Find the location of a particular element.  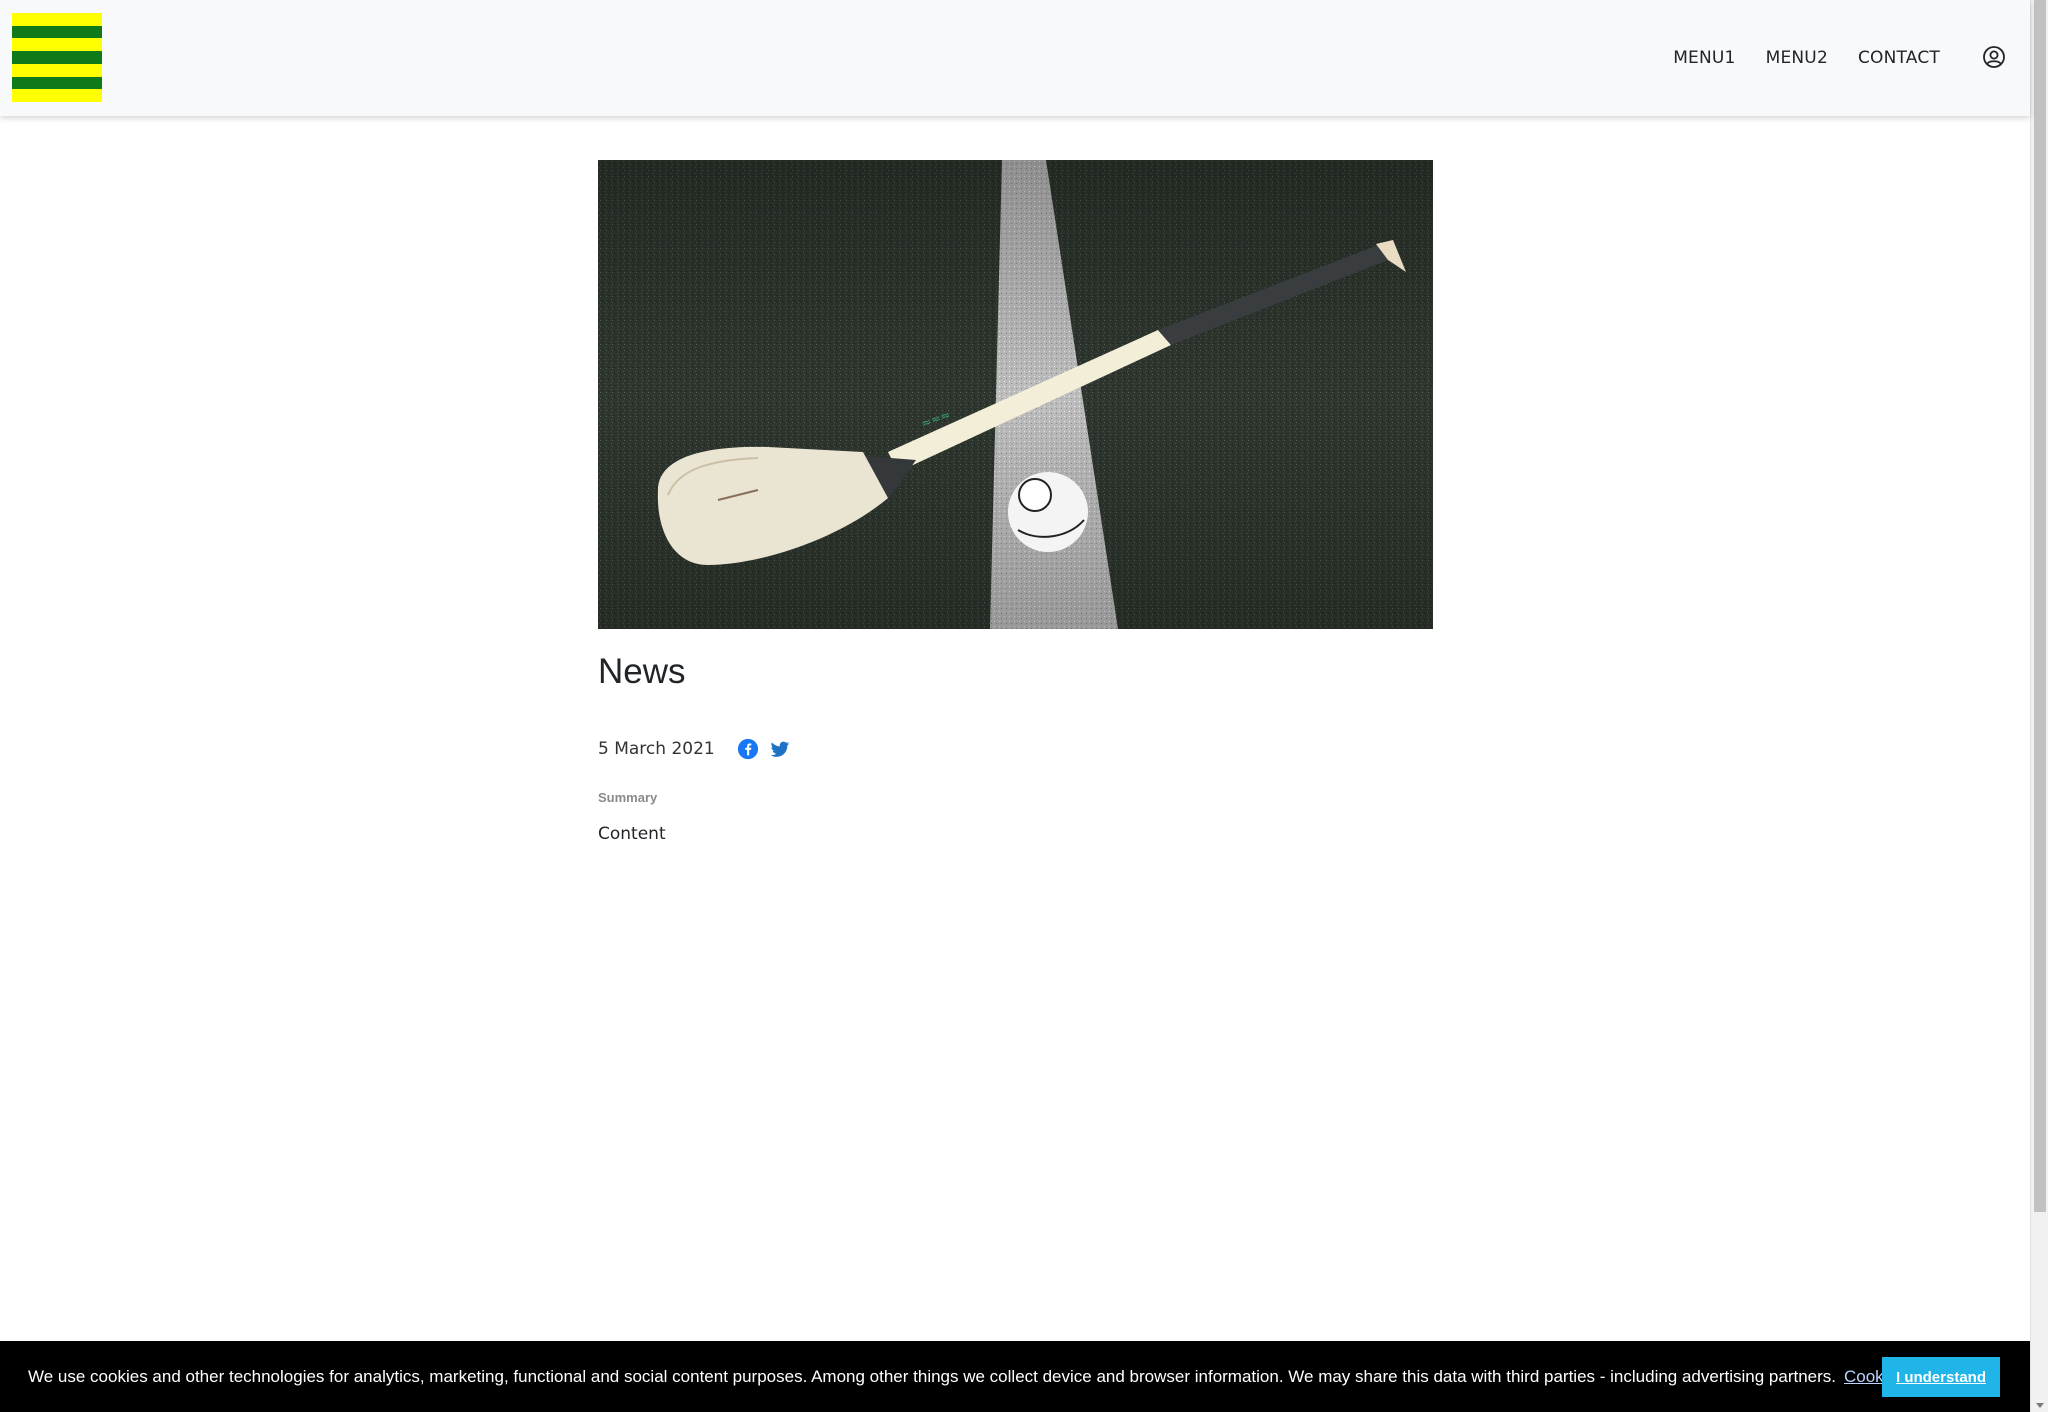

main-nav: MENU1 MENU2 CONTACT is located at coordinates (1791, 58).